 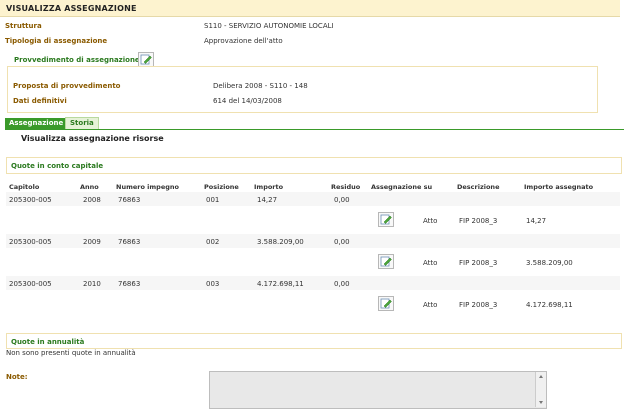 I want to click on col-assegnazione-su: Assegnazione su, so click(x=402, y=187).